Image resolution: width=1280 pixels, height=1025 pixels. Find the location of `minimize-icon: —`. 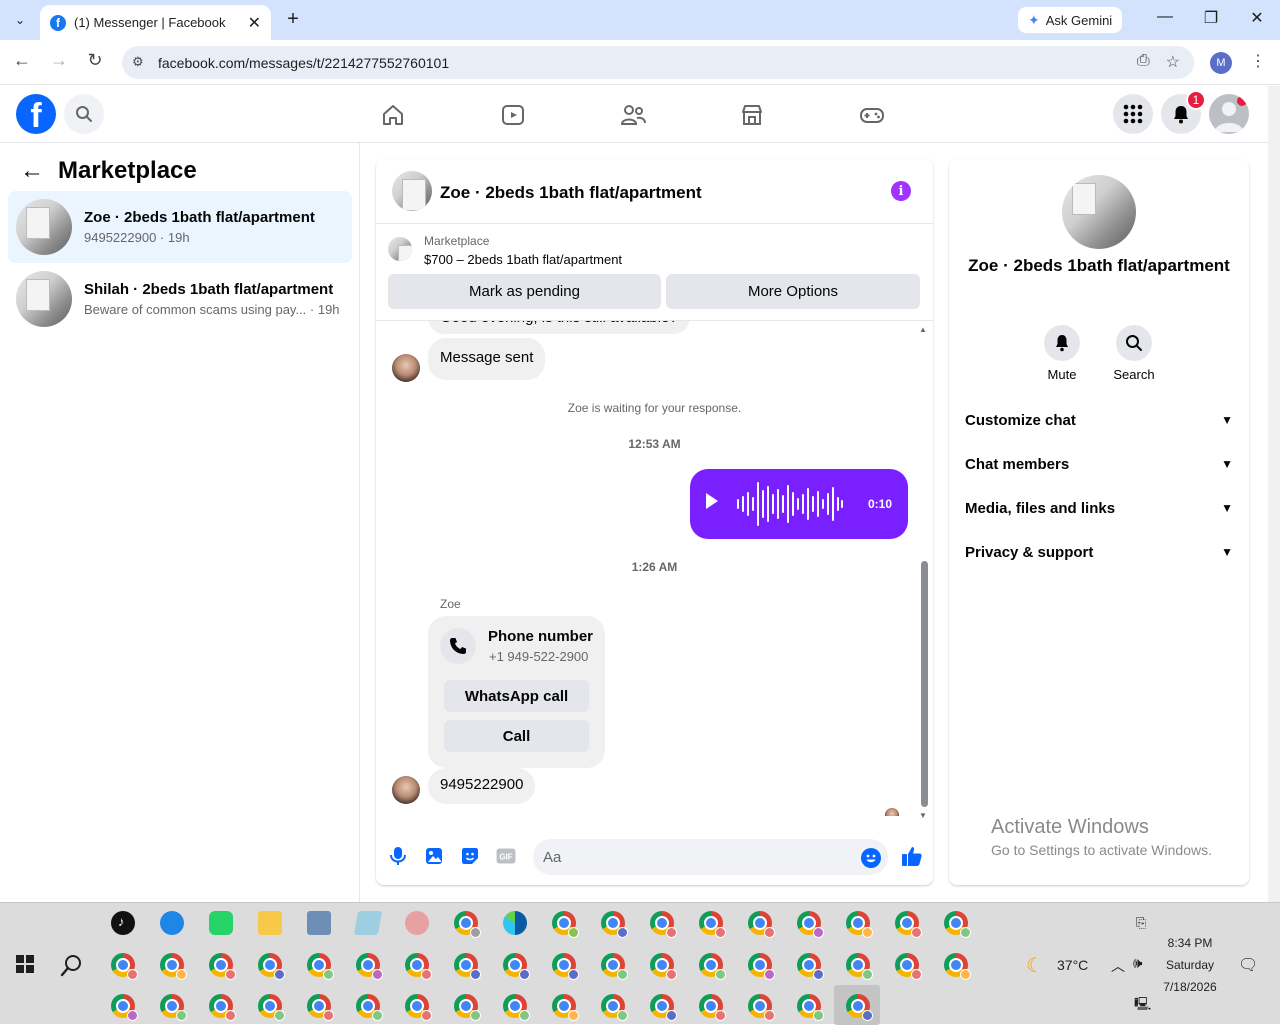

minimize-icon: — is located at coordinates (1165, 17).